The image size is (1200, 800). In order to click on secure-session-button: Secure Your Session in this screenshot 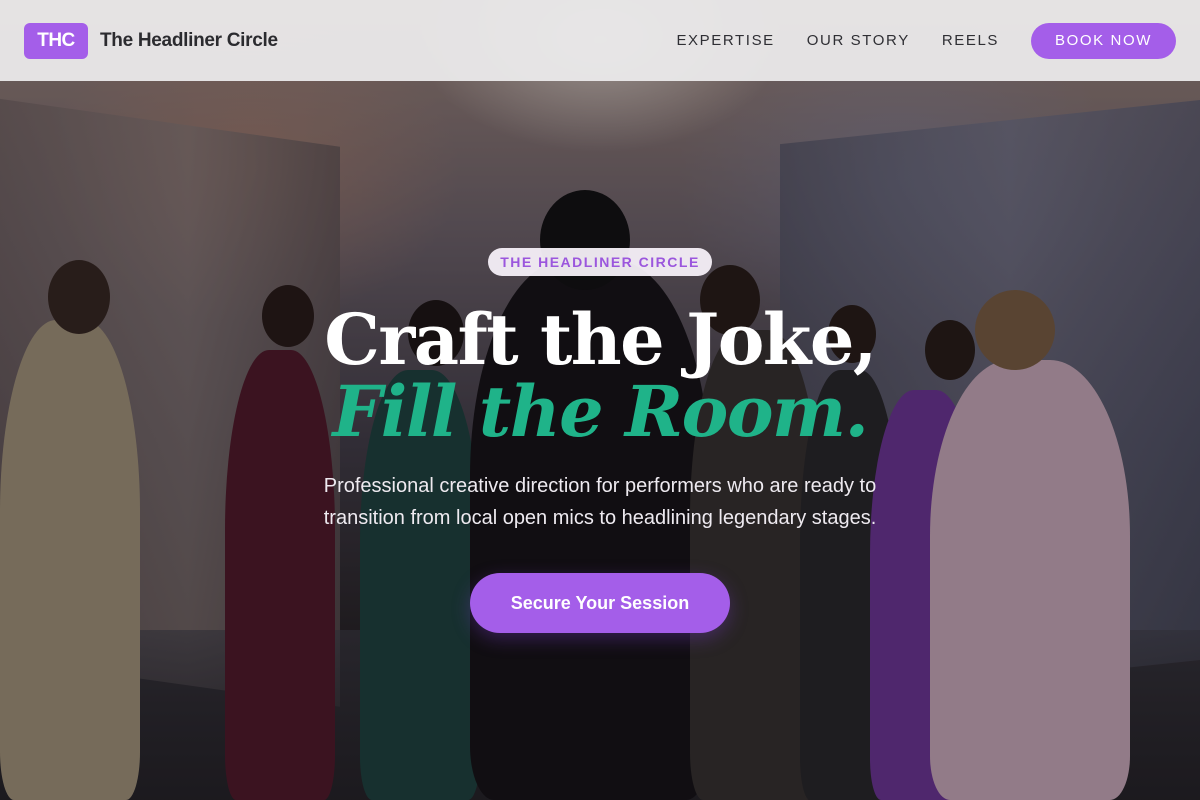, I will do `click(600, 603)`.